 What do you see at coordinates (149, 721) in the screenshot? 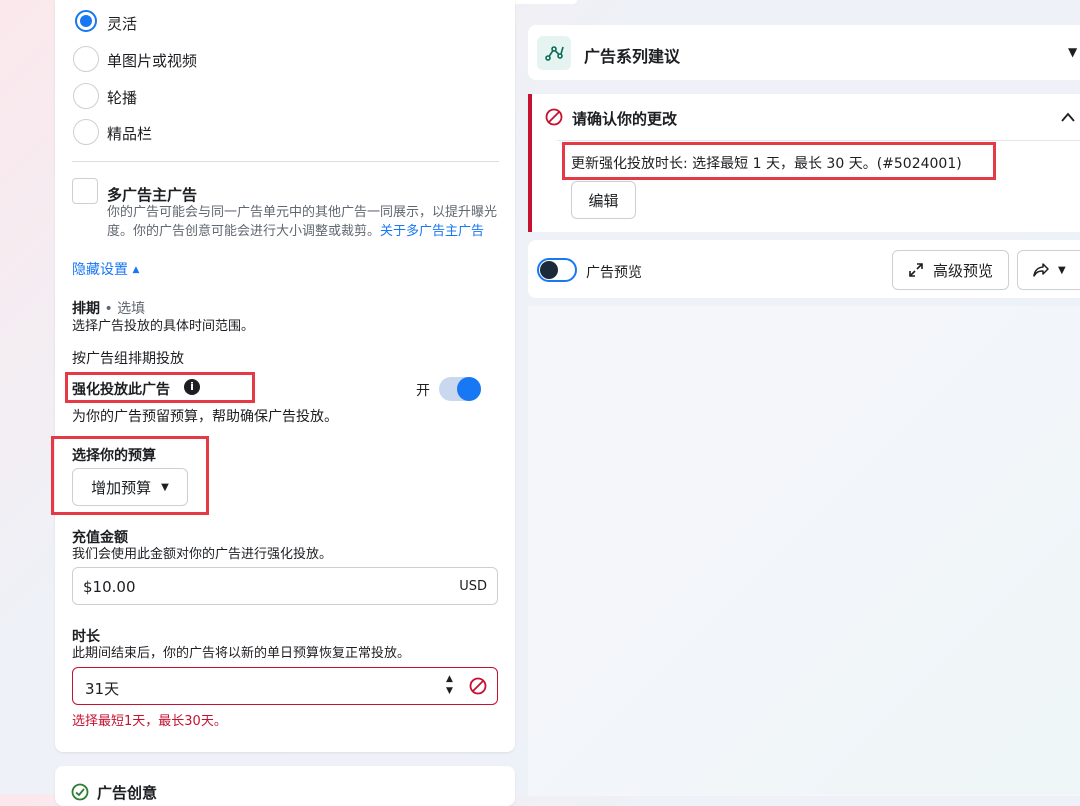
I see `duration-error: 选择最短1天，最长30天。` at bounding box center [149, 721].